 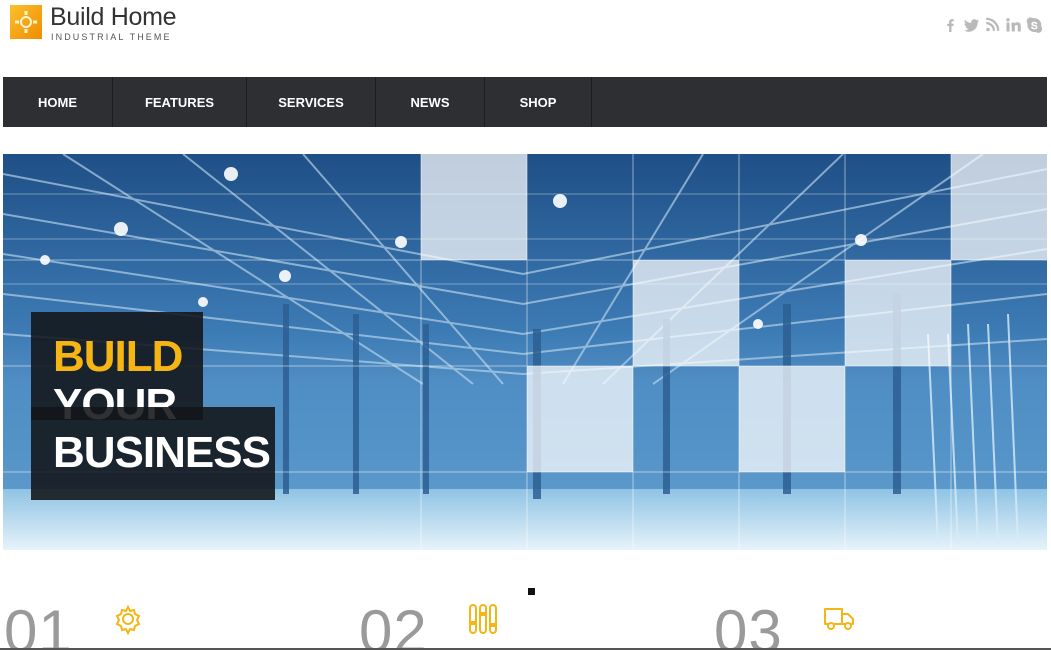 I want to click on logo-tagline: INDUSTRIAL THEME, so click(x=111, y=37).